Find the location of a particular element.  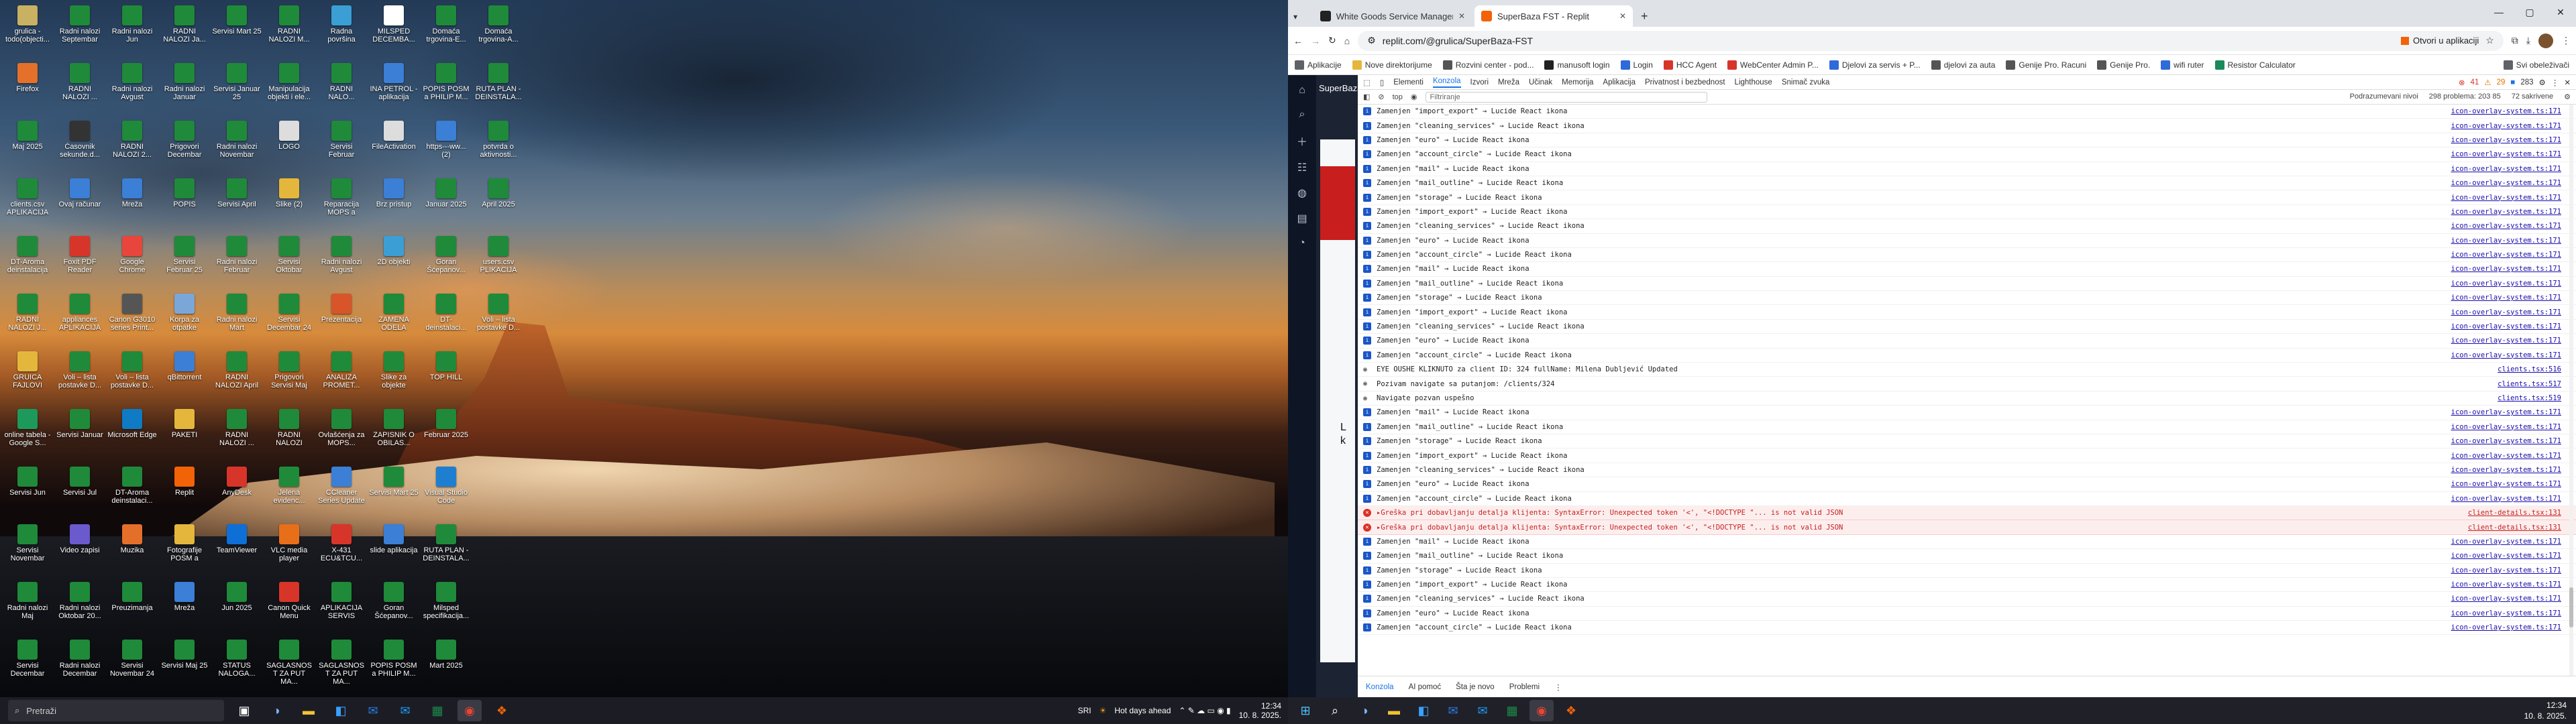

search-icon: ⌕ is located at coordinates (1302, 115).